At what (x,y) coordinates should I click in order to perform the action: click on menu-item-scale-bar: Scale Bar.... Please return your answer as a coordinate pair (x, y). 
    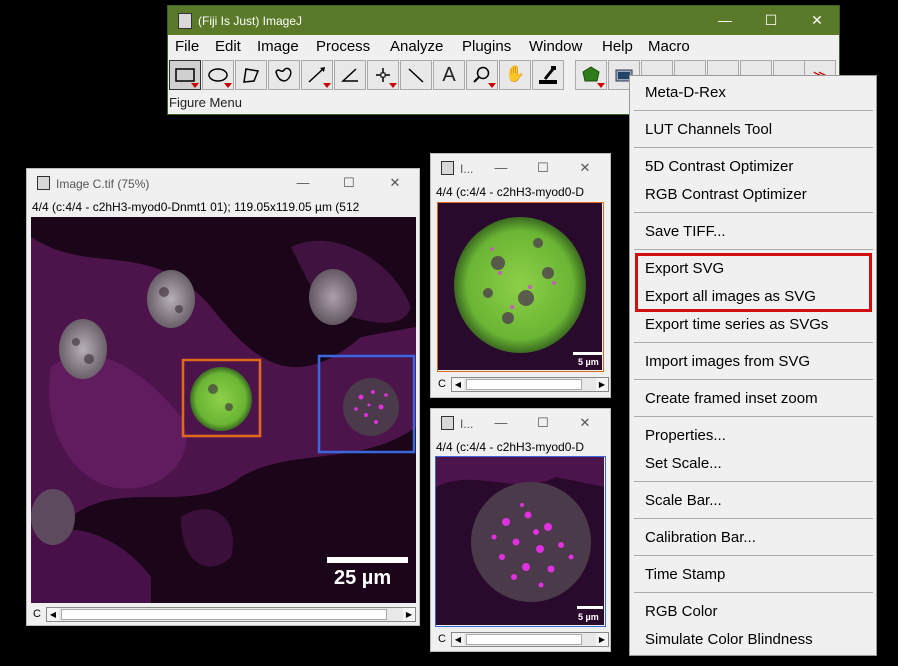
    Looking at the image, I should click on (683, 500).